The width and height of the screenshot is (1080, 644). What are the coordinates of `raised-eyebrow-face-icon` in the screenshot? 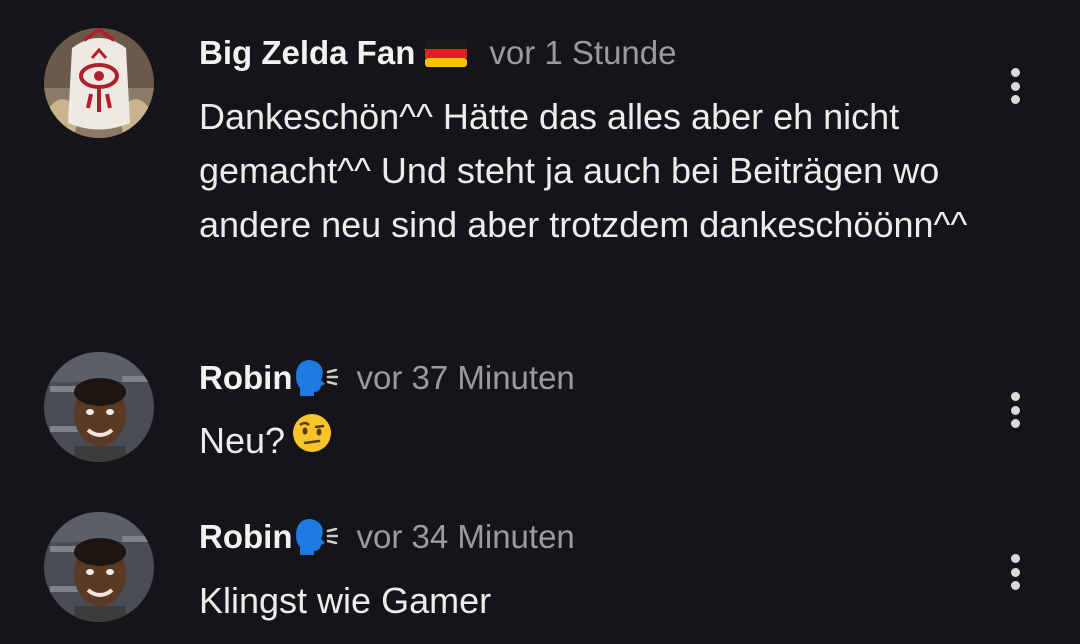 It's located at (312, 440).